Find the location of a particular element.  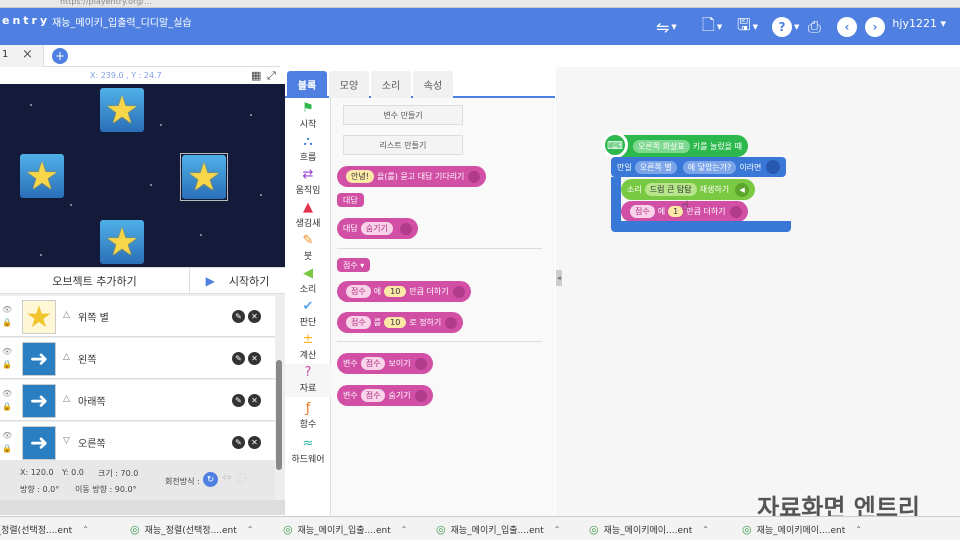

category-data: ? 자료 is located at coordinates (308, 380).